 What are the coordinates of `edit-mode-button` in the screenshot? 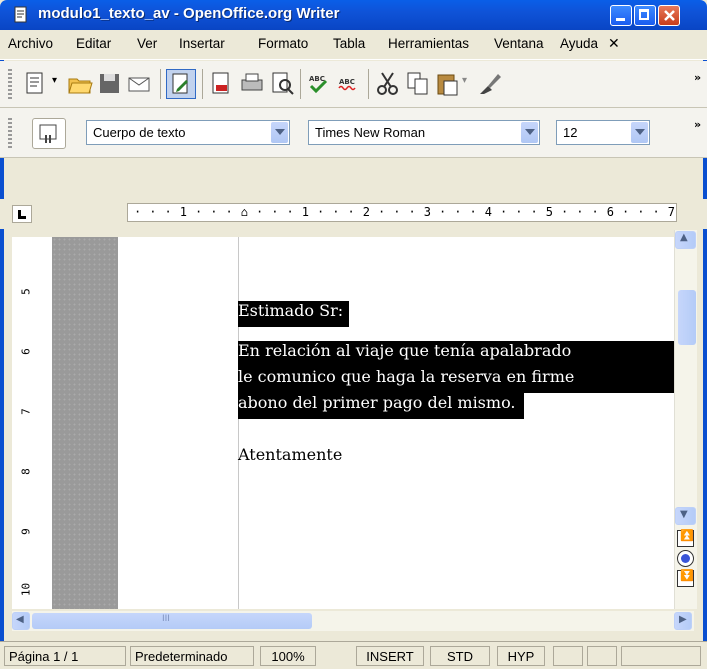 It's located at (181, 84).